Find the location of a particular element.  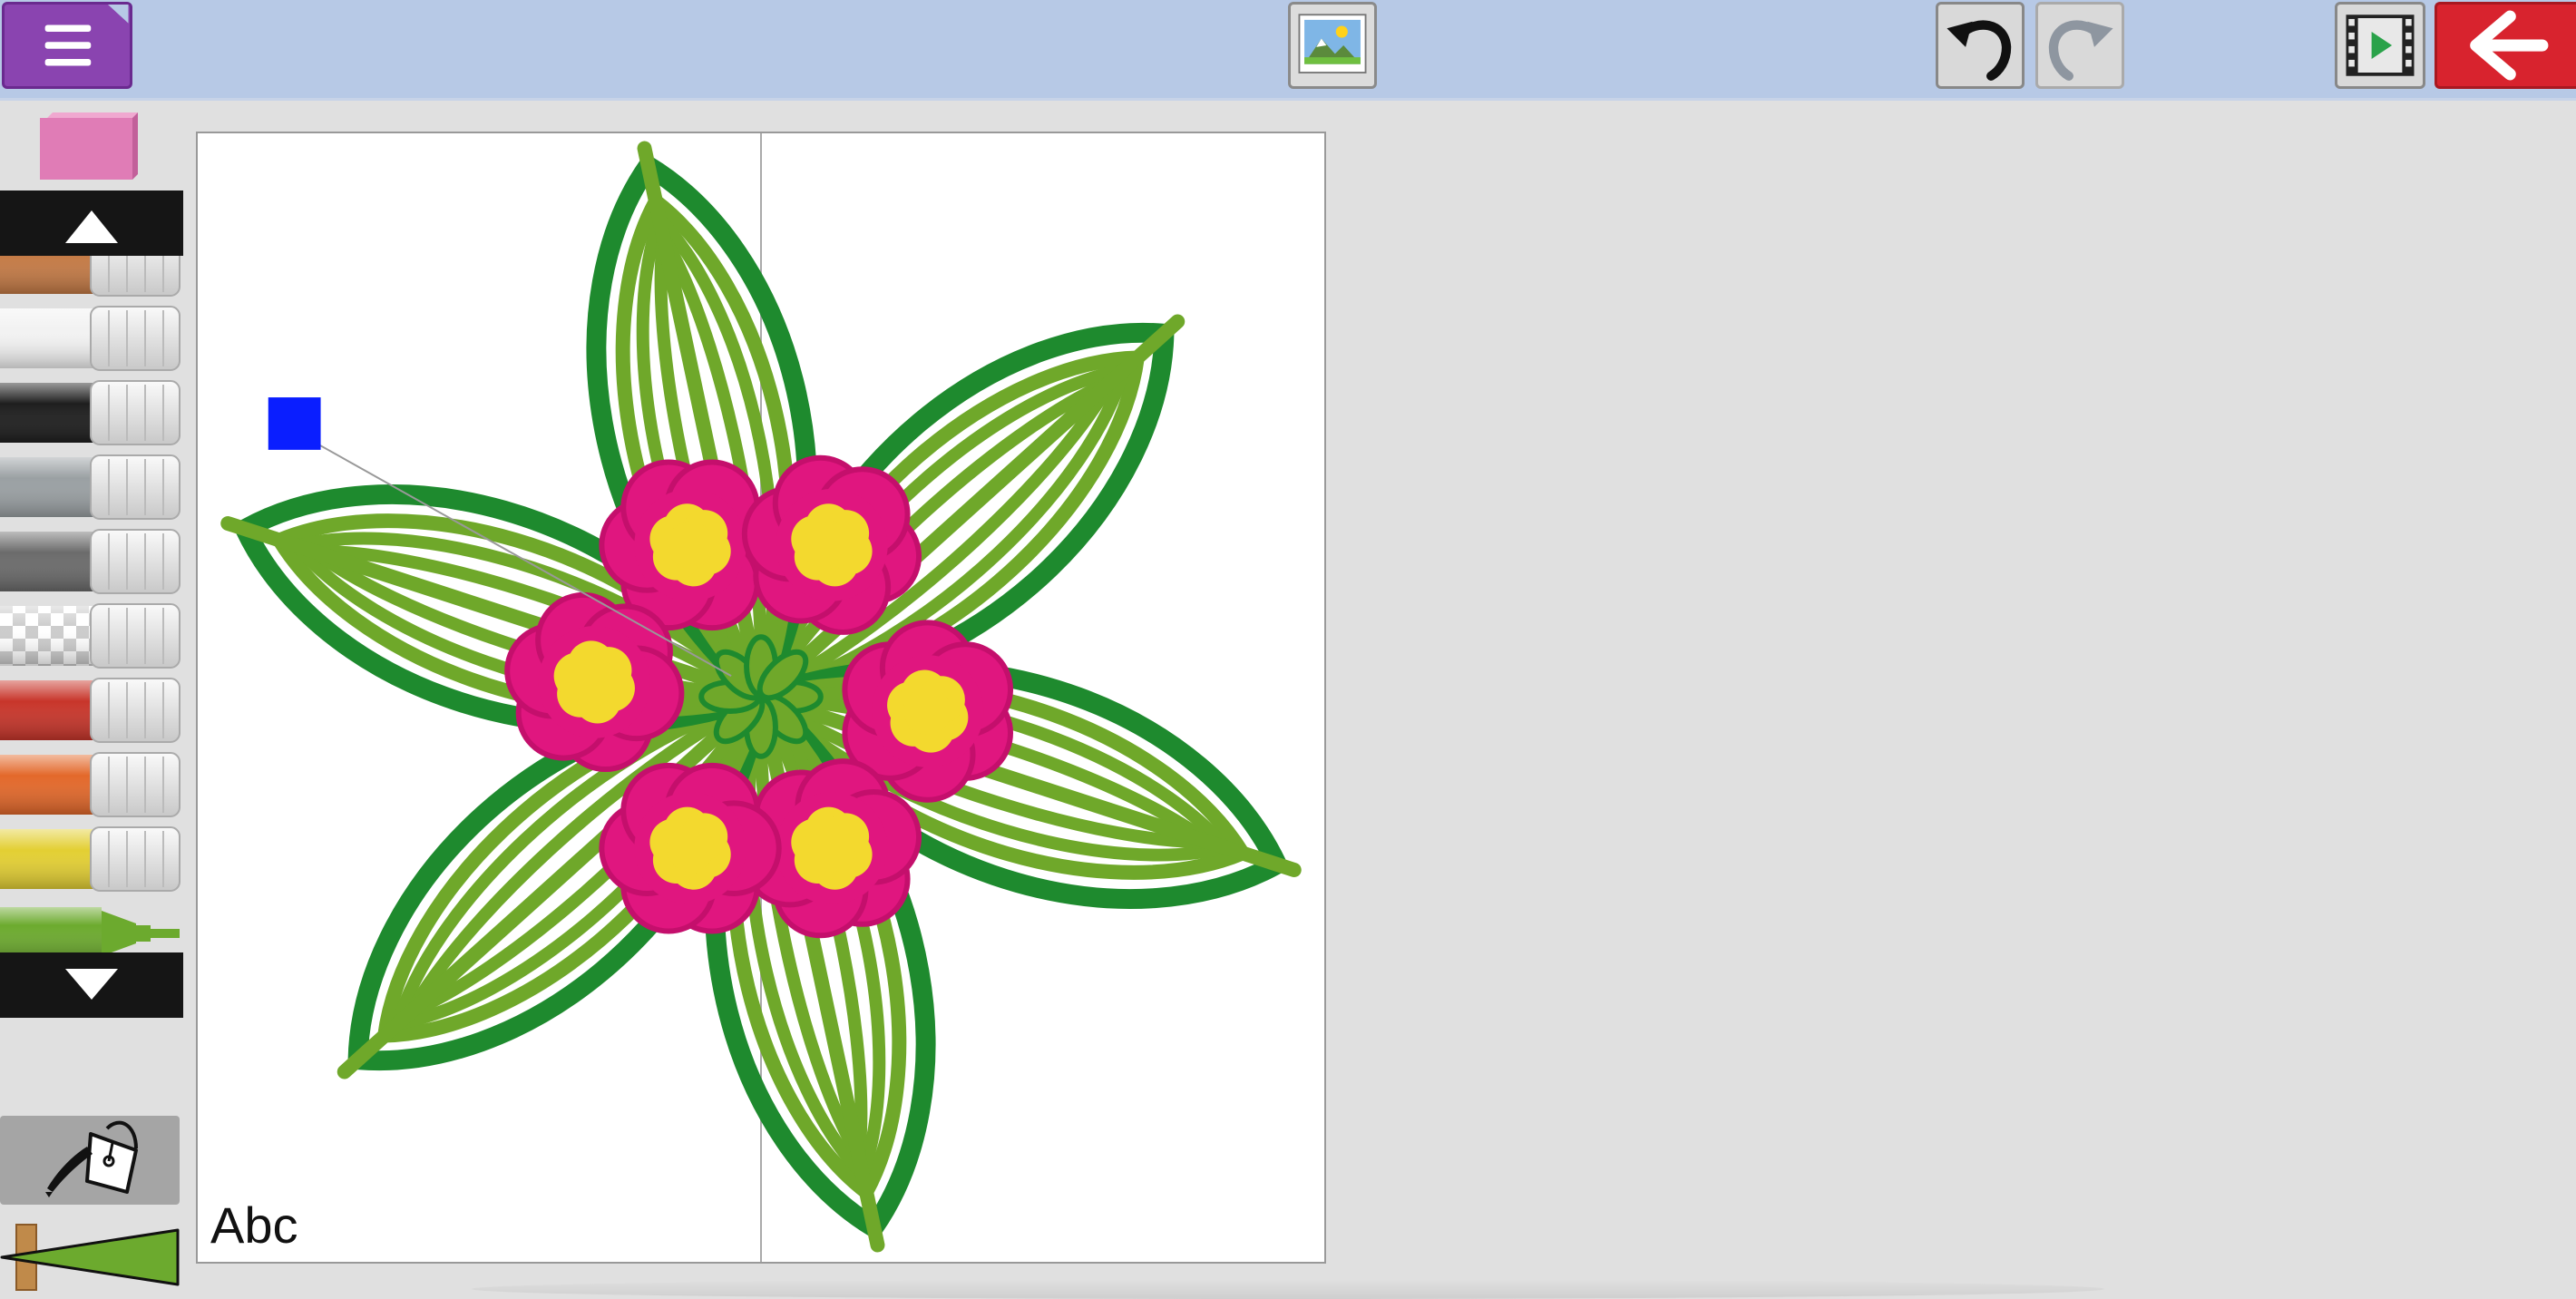

brush-size-icon is located at coordinates (90, 1257).